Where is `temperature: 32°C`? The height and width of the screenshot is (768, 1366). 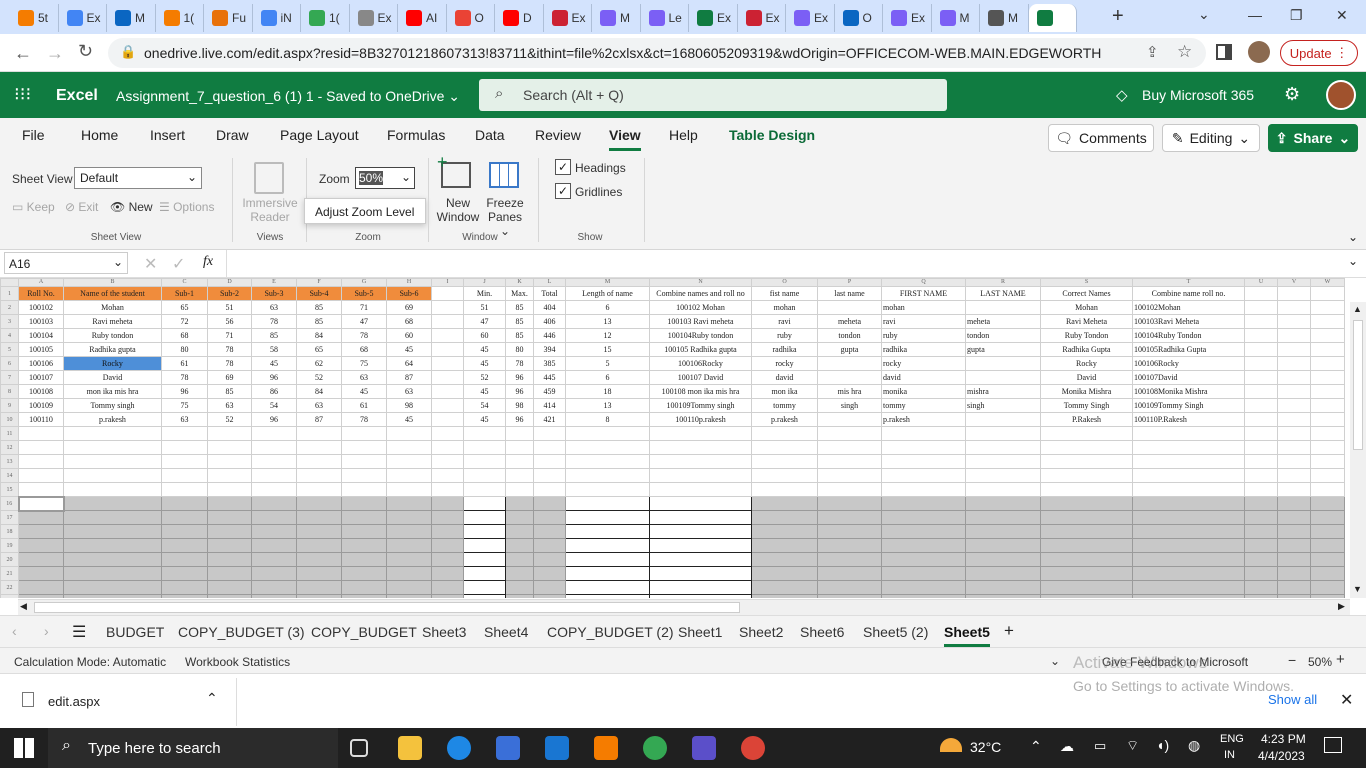
temperature: 32°C is located at coordinates (985, 747).